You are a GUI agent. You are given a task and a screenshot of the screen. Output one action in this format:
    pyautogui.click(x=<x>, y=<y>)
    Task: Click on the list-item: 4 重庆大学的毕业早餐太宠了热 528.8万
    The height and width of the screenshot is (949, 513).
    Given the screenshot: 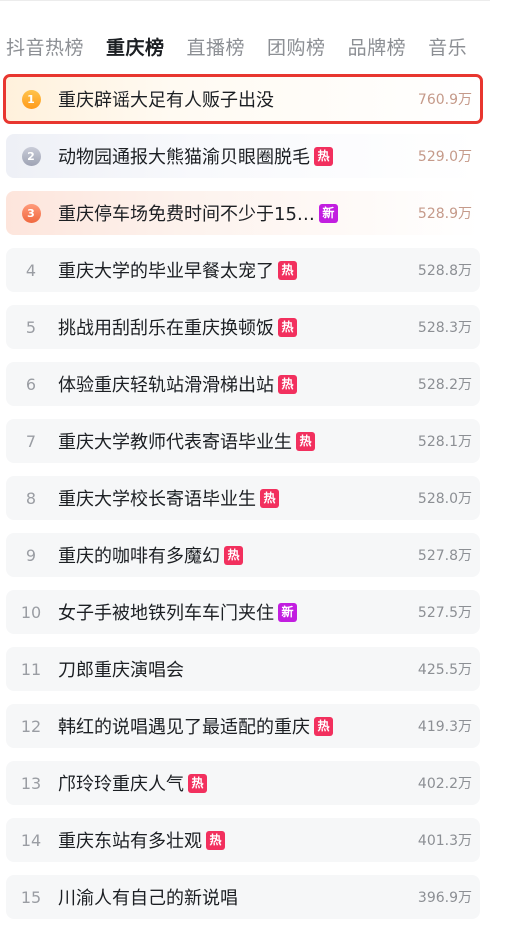 What is the action you would take?
    pyautogui.click(x=243, y=270)
    